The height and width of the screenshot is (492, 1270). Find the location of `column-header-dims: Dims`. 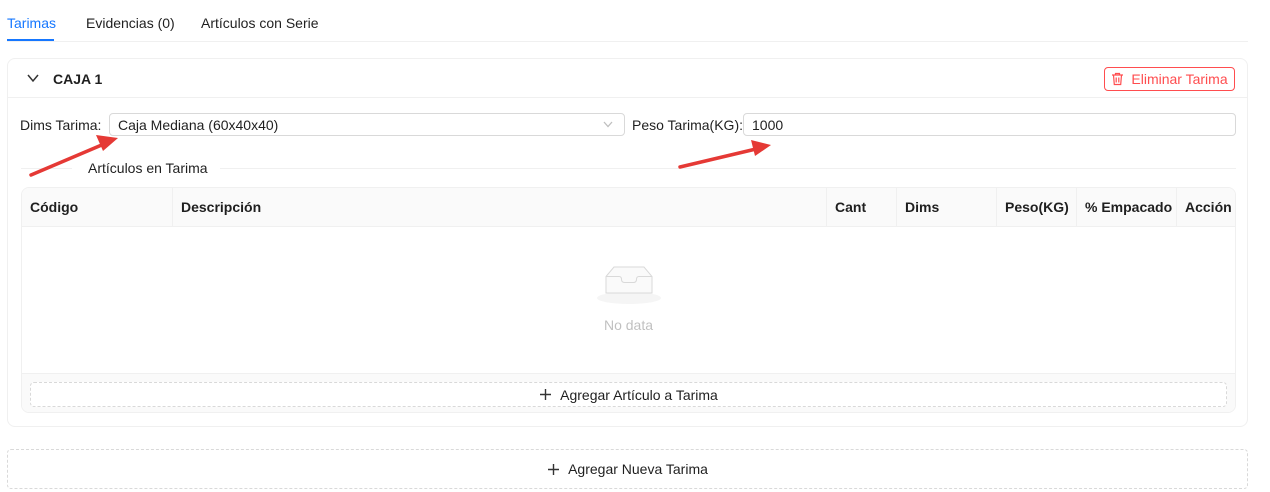

column-header-dims: Dims is located at coordinates (946, 207).